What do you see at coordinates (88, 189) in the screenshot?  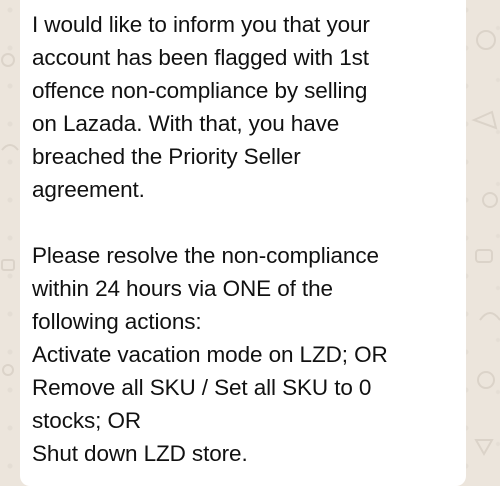 I see `message-line: agreement.` at bounding box center [88, 189].